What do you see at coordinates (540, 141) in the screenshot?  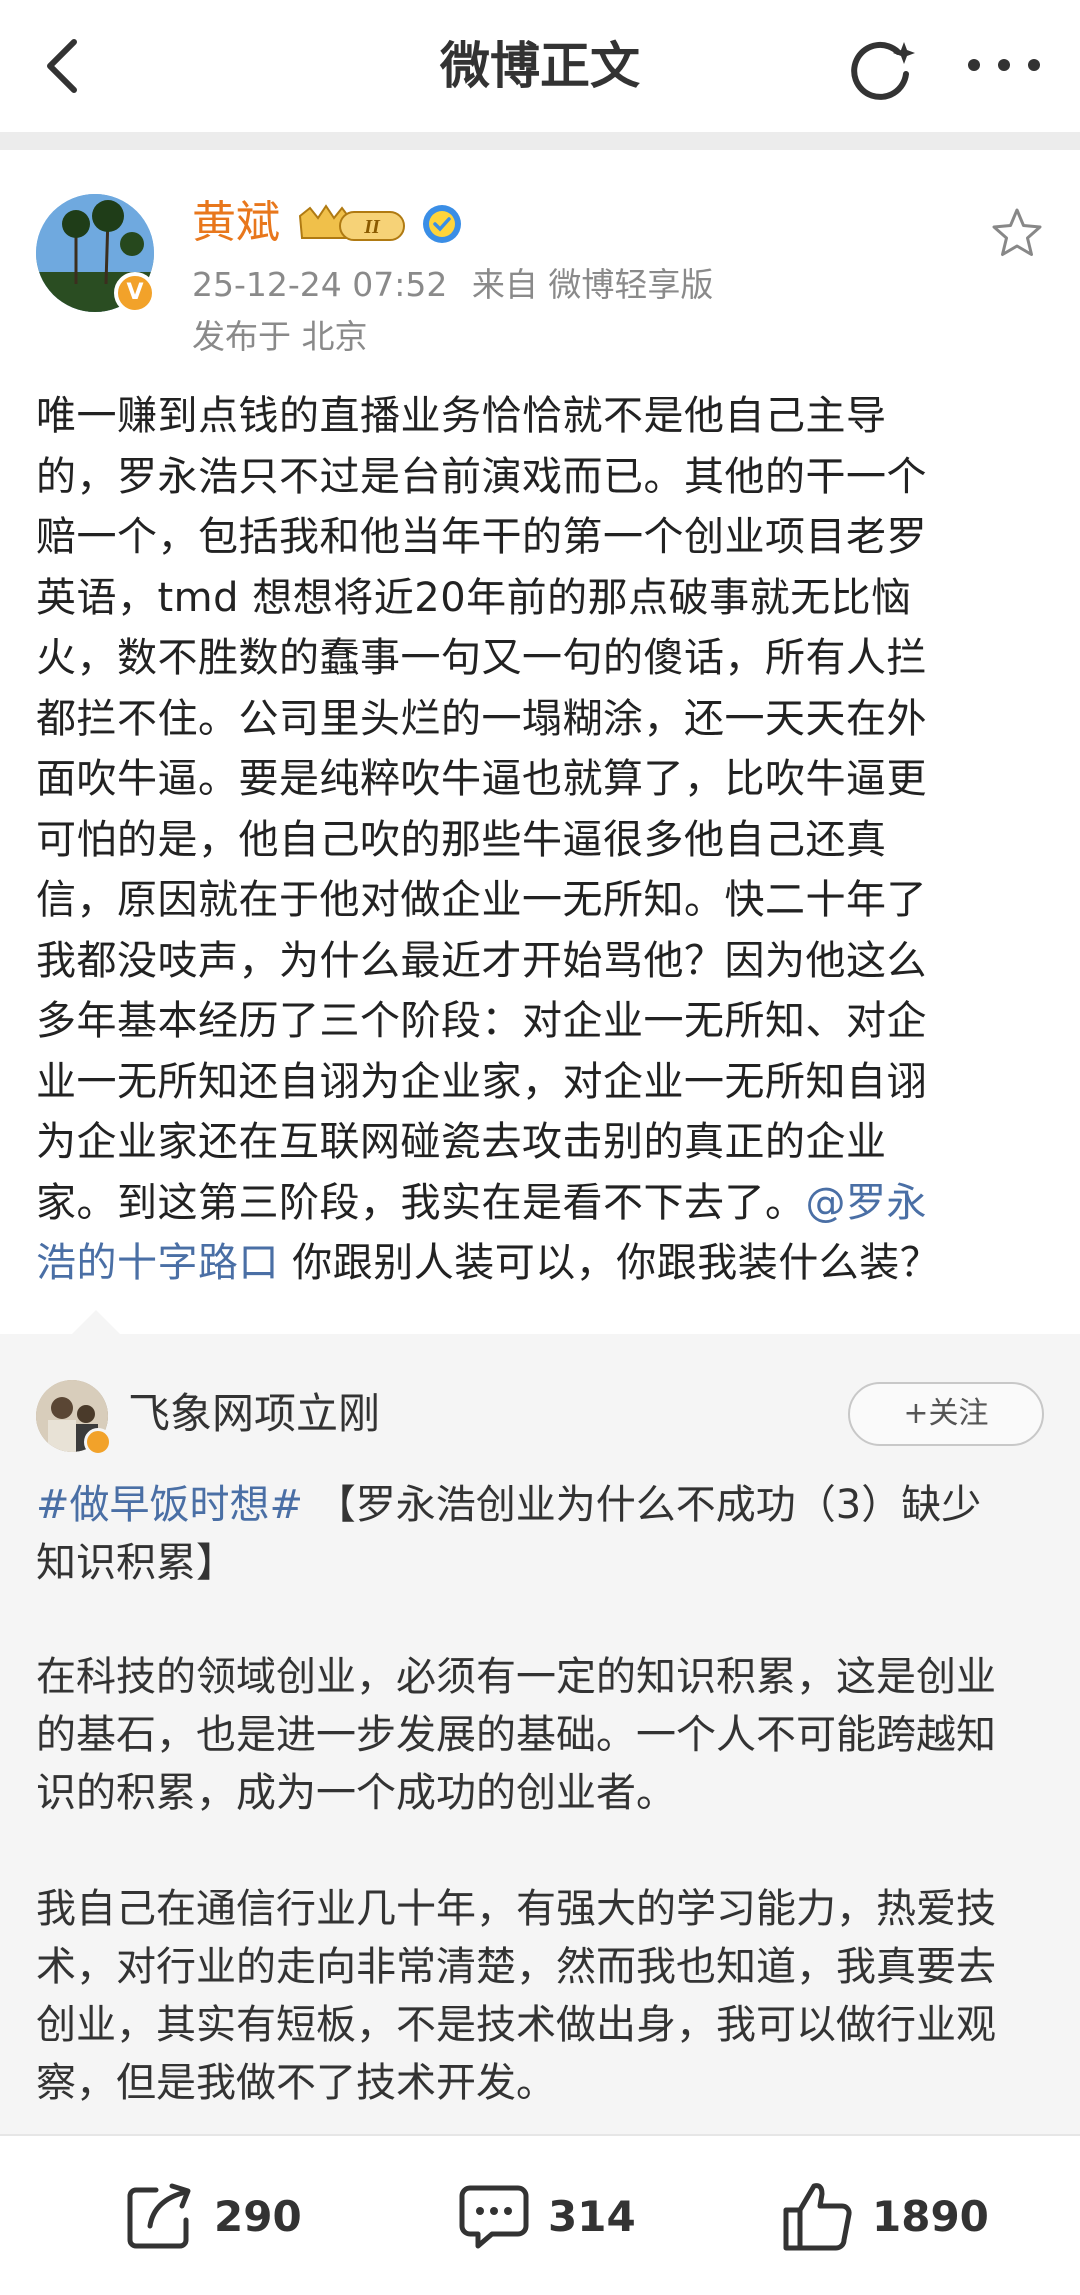 I see `section-divider` at bounding box center [540, 141].